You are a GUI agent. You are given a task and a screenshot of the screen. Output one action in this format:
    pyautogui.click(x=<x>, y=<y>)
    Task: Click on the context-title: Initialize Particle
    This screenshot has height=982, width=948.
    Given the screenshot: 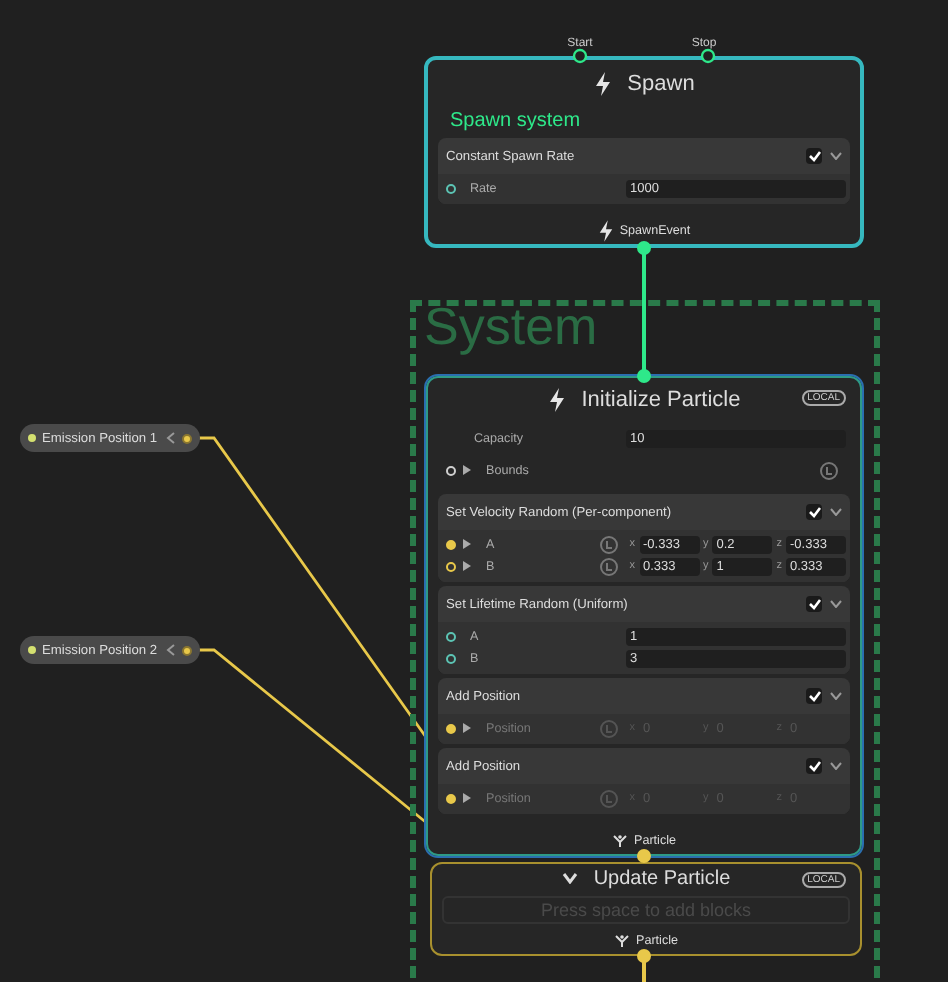 What is the action you would take?
    pyautogui.click(x=661, y=400)
    